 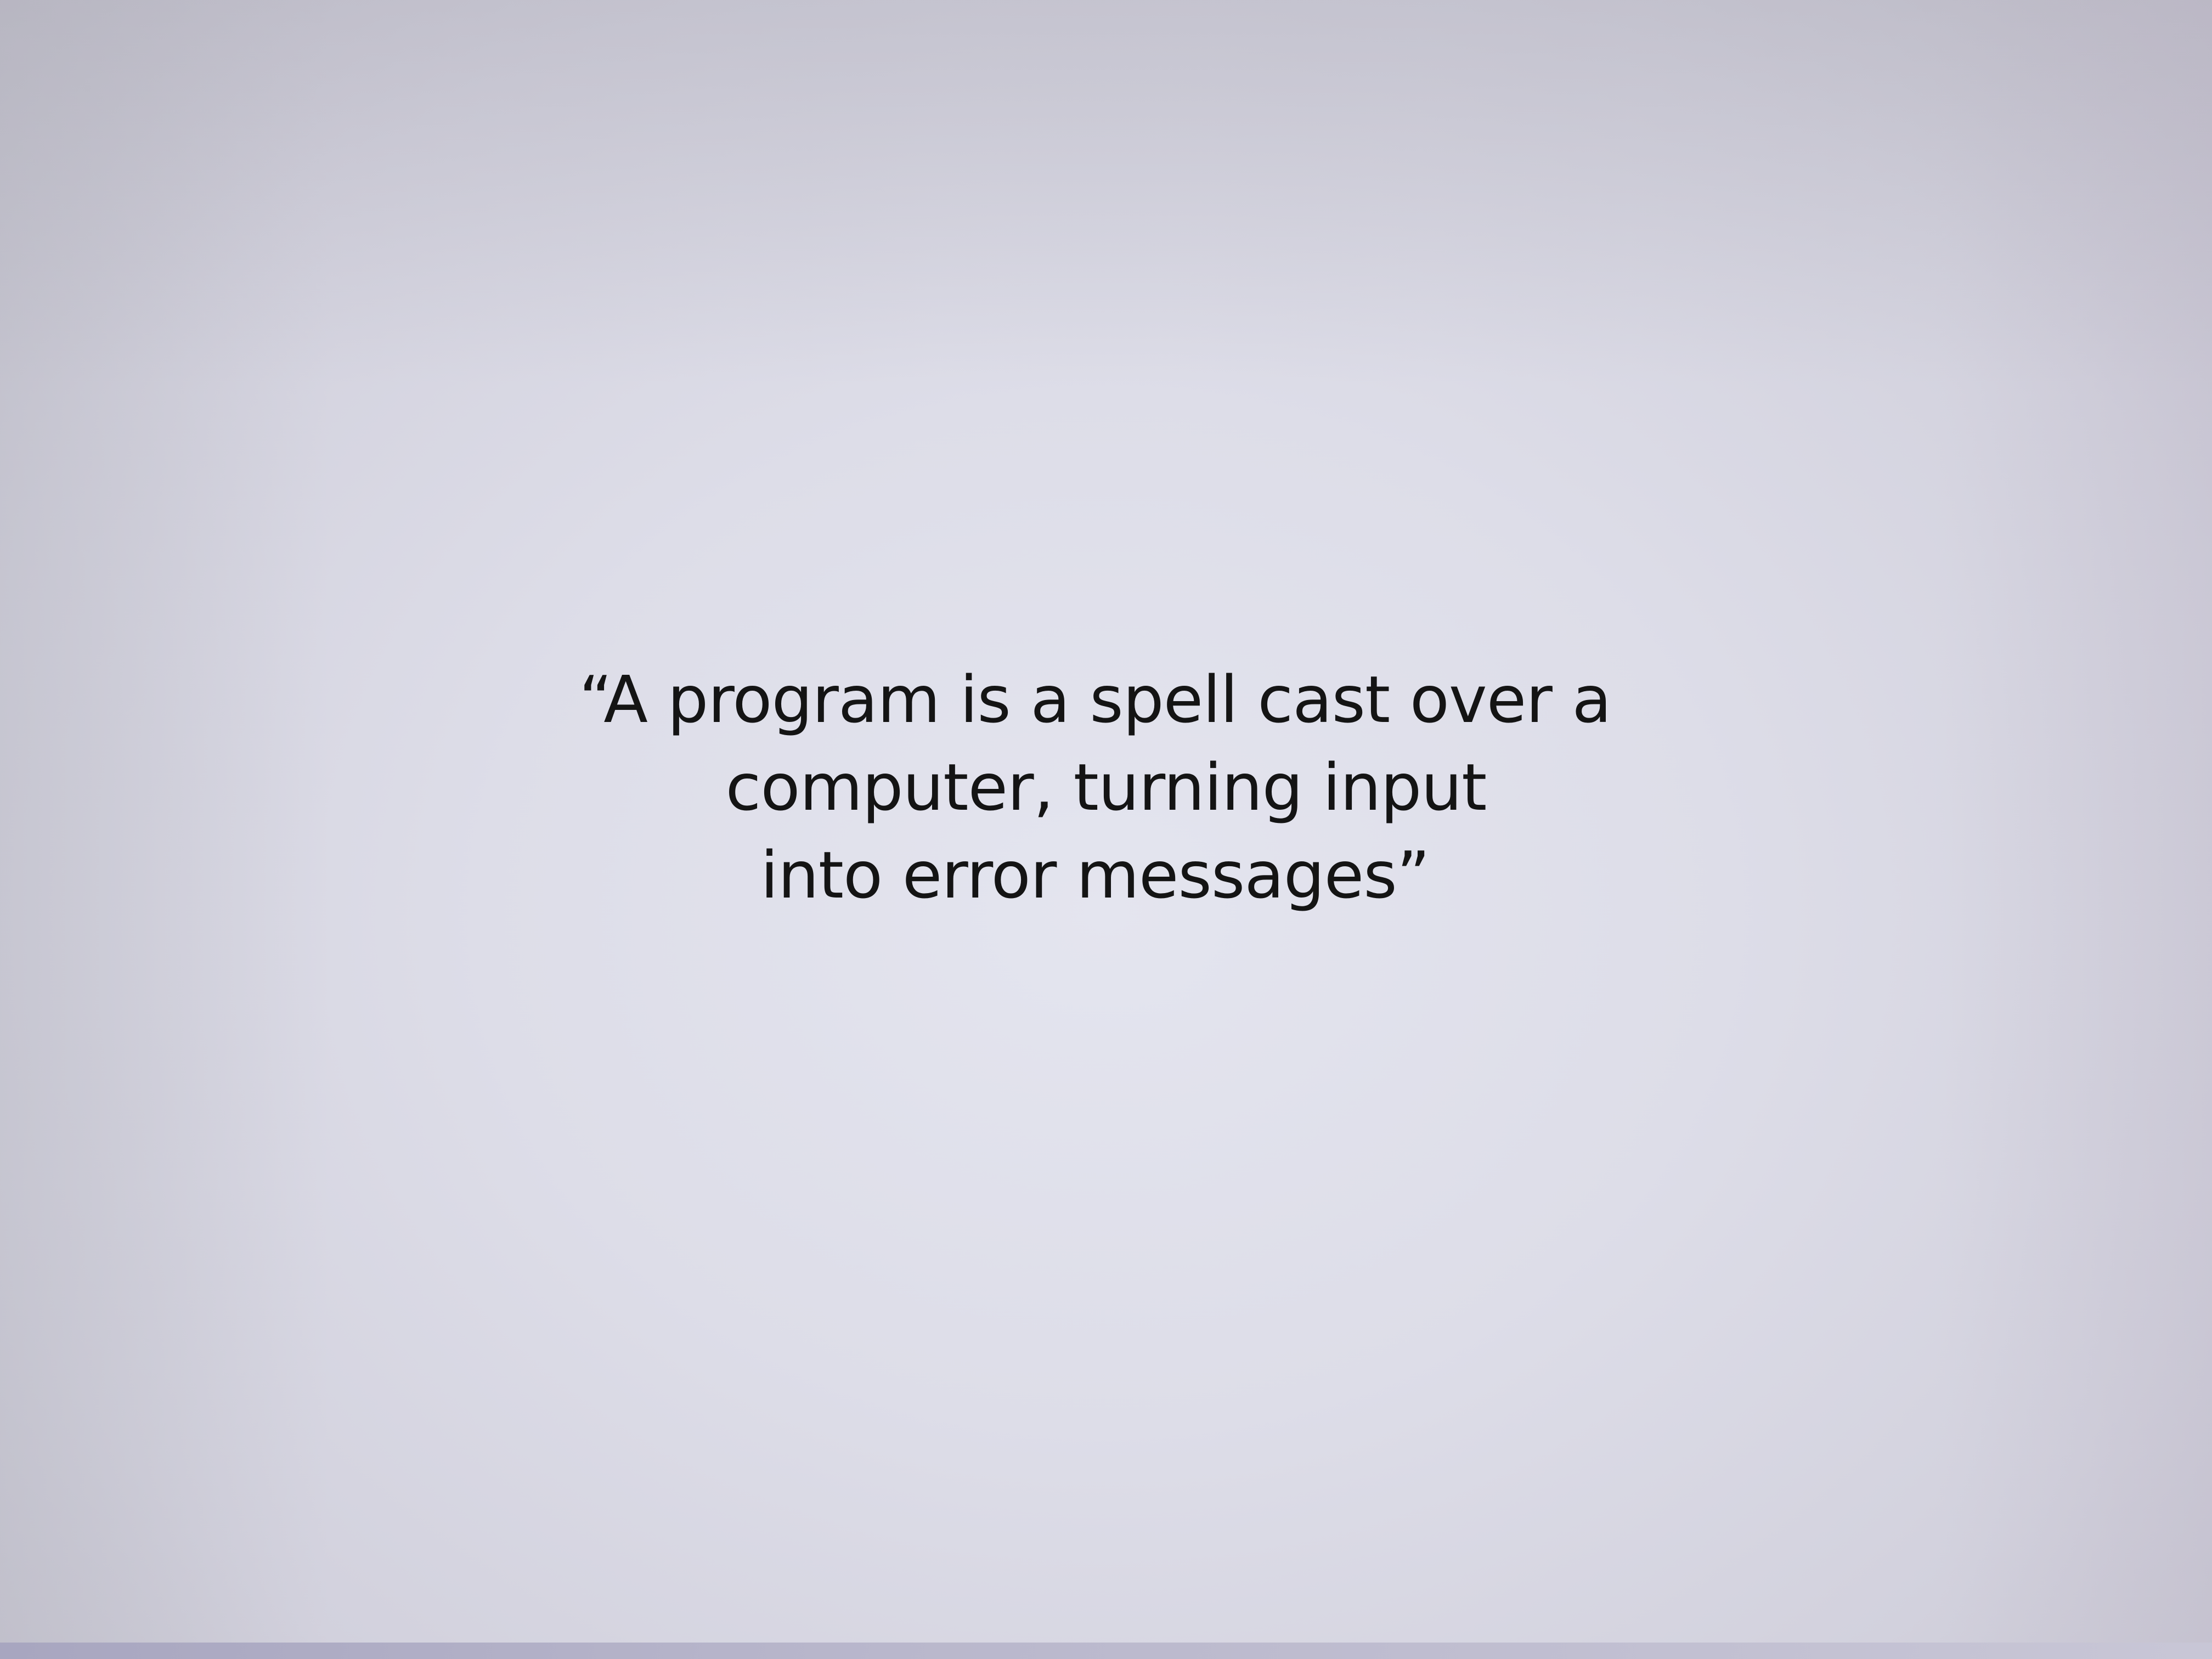 What do you see at coordinates (1106, 1651) in the screenshot?
I see `screen-bottom-edge` at bounding box center [1106, 1651].